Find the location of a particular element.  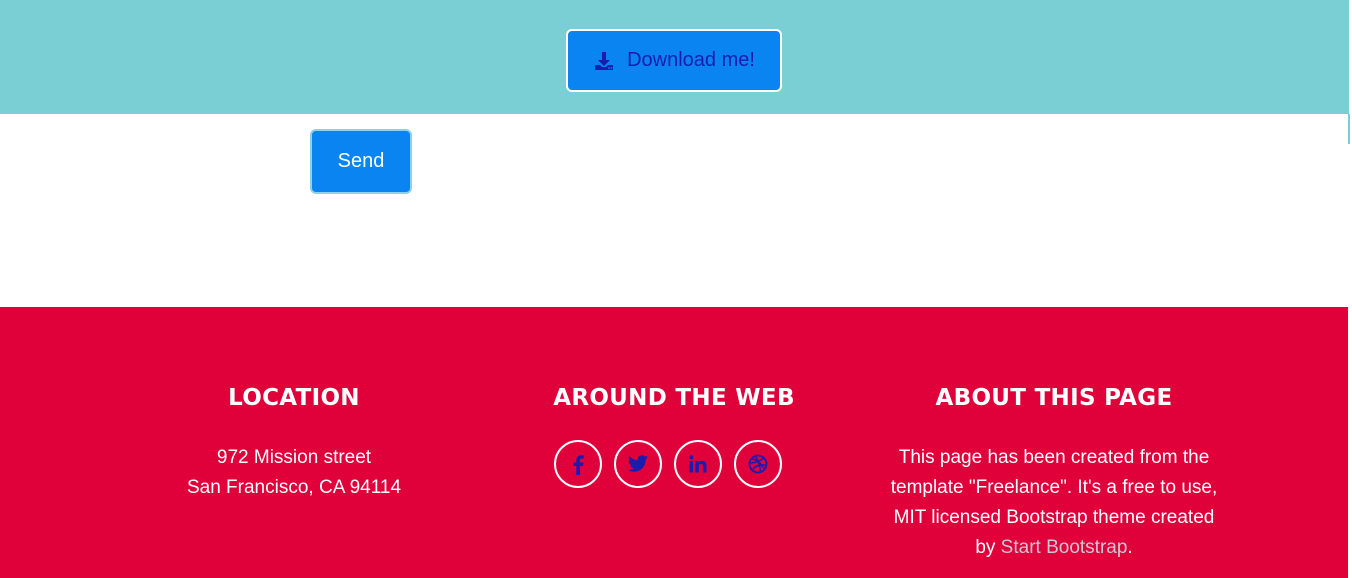

linkedin-link is located at coordinates (698, 464).